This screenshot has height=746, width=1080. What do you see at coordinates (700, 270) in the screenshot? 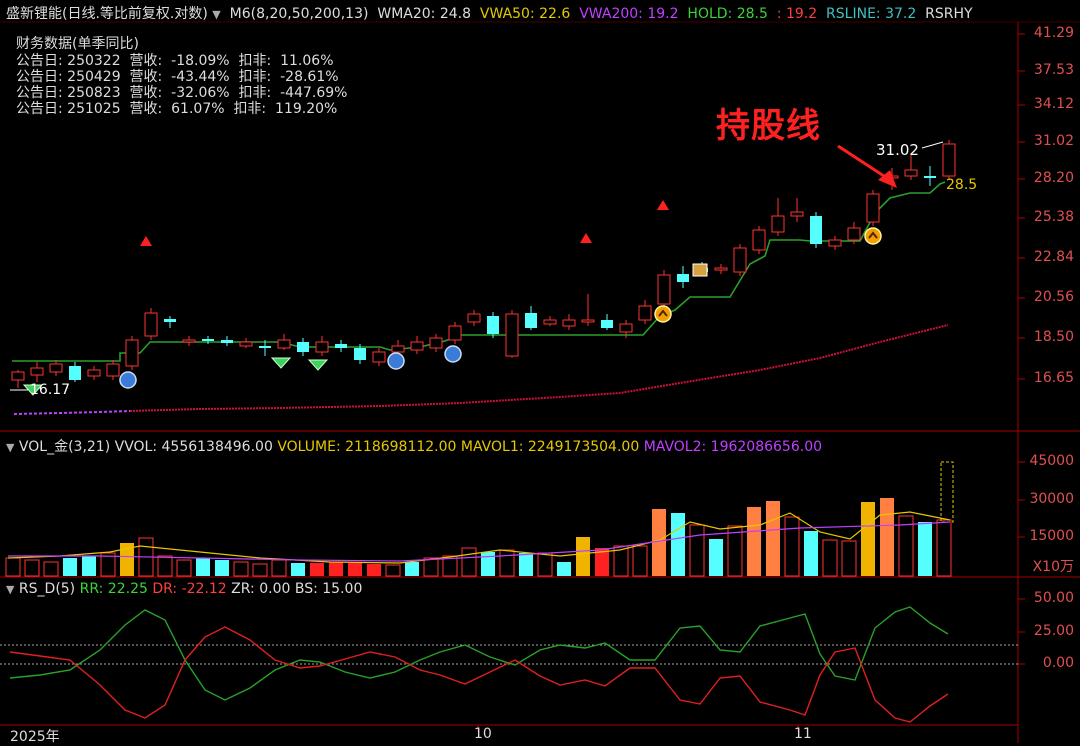
I see `treasure-icon` at bounding box center [700, 270].